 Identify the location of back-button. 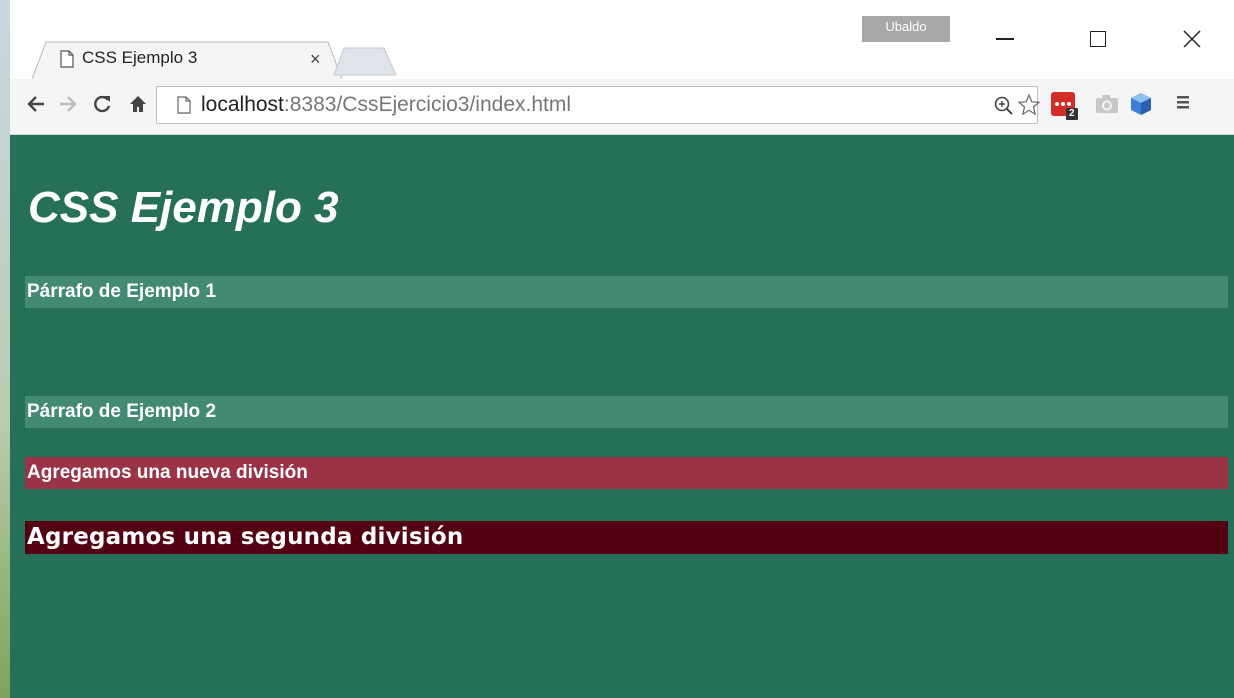
(36, 104).